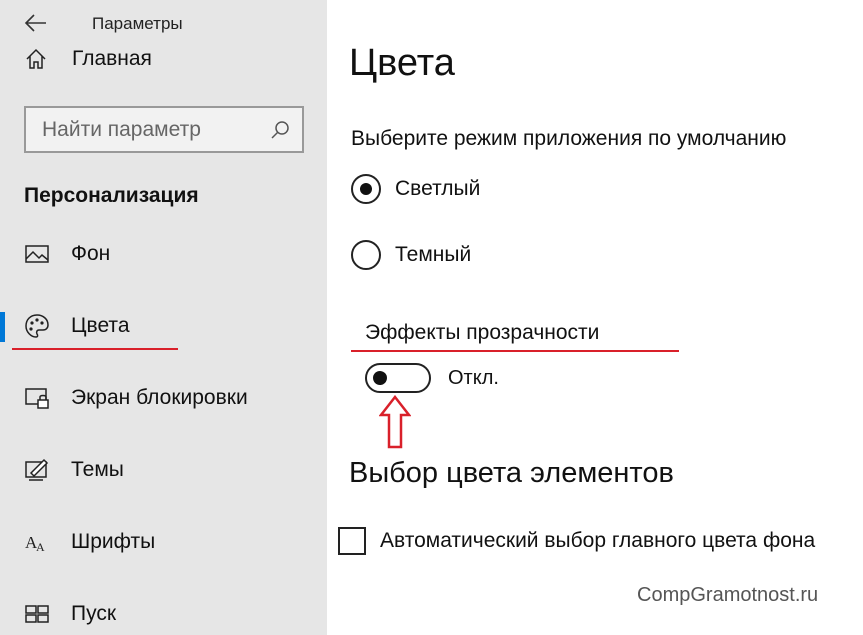  Describe the element at coordinates (163, 542) in the screenshot. I see `sidebar-item-fonts: A A Шрифты` at that location.